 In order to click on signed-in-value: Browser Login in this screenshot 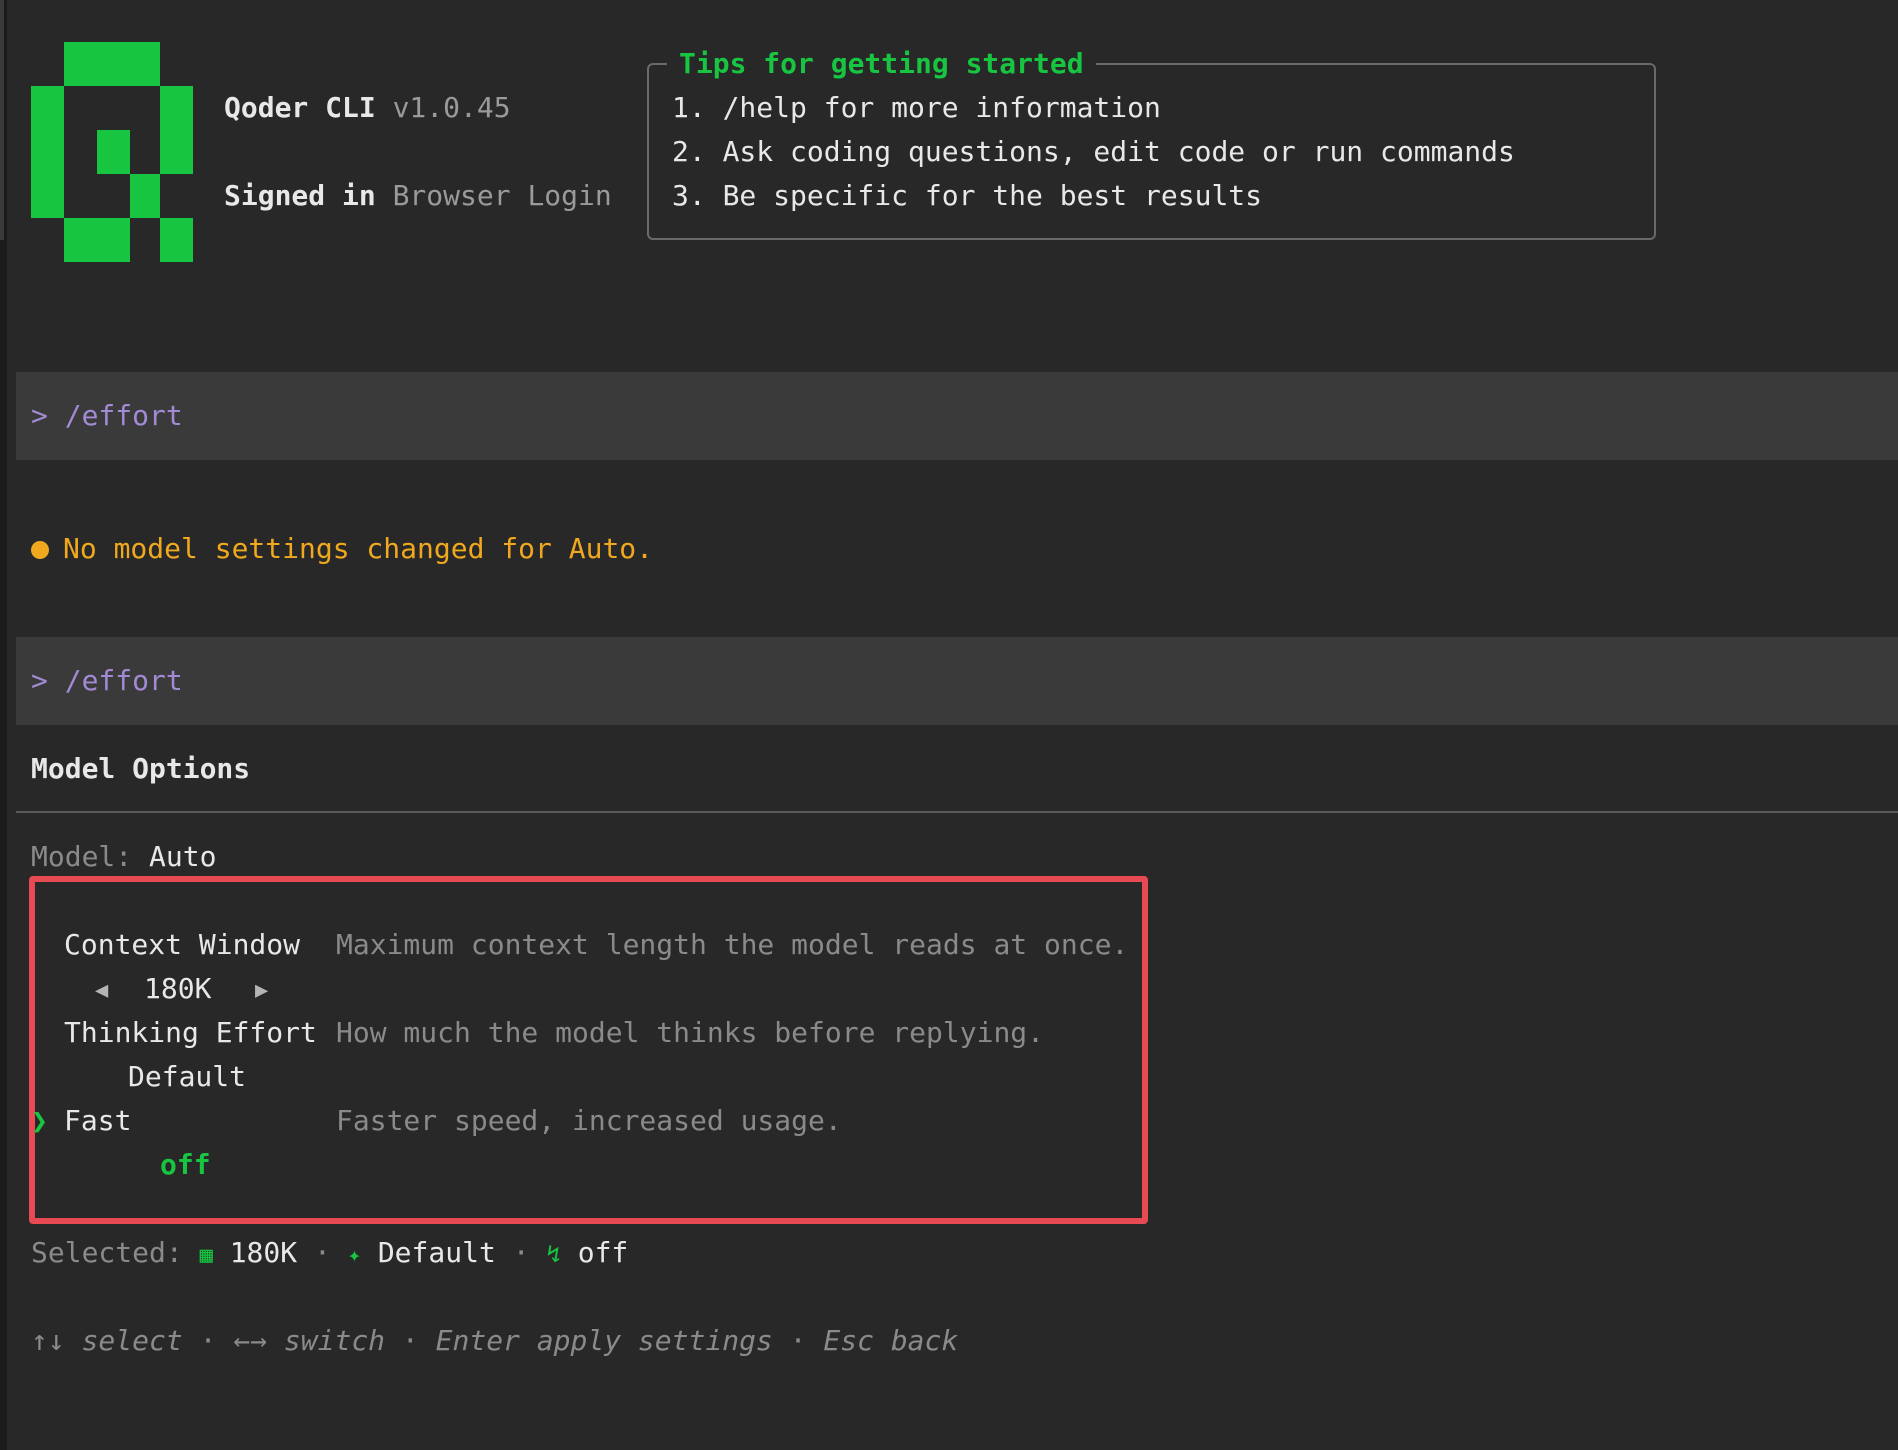, I will do `click(502, 195)`.